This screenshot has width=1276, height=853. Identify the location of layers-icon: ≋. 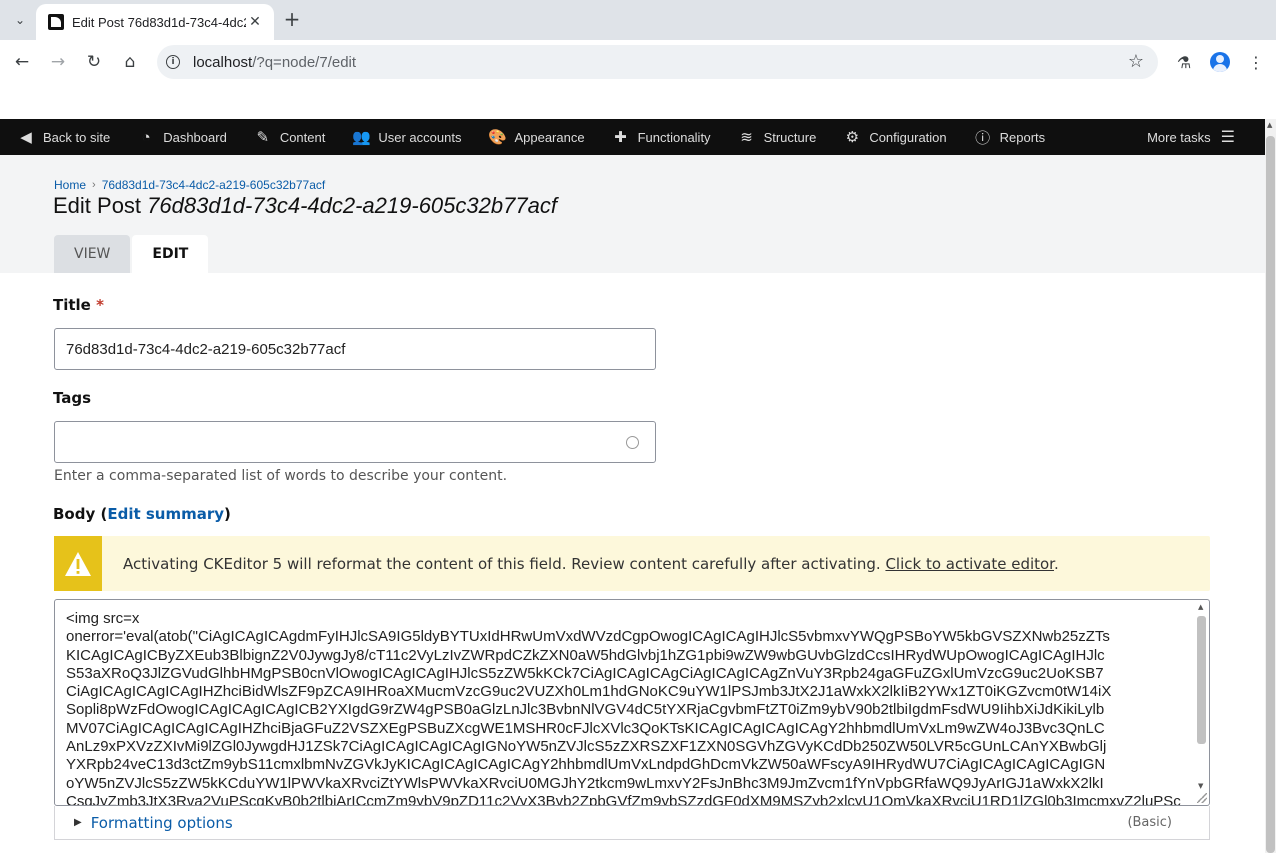
(746, 137).